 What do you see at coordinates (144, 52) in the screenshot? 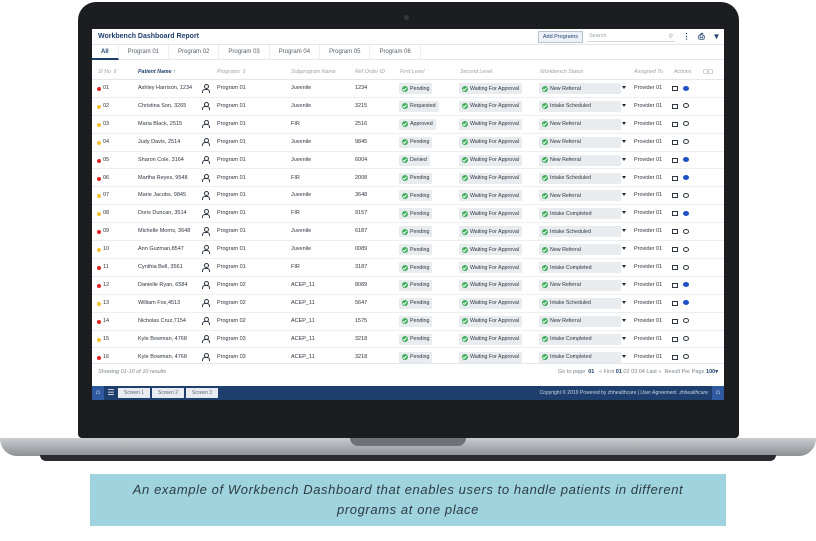
I see `tab-program-01: Program 01` at bounding box center [144, 52].